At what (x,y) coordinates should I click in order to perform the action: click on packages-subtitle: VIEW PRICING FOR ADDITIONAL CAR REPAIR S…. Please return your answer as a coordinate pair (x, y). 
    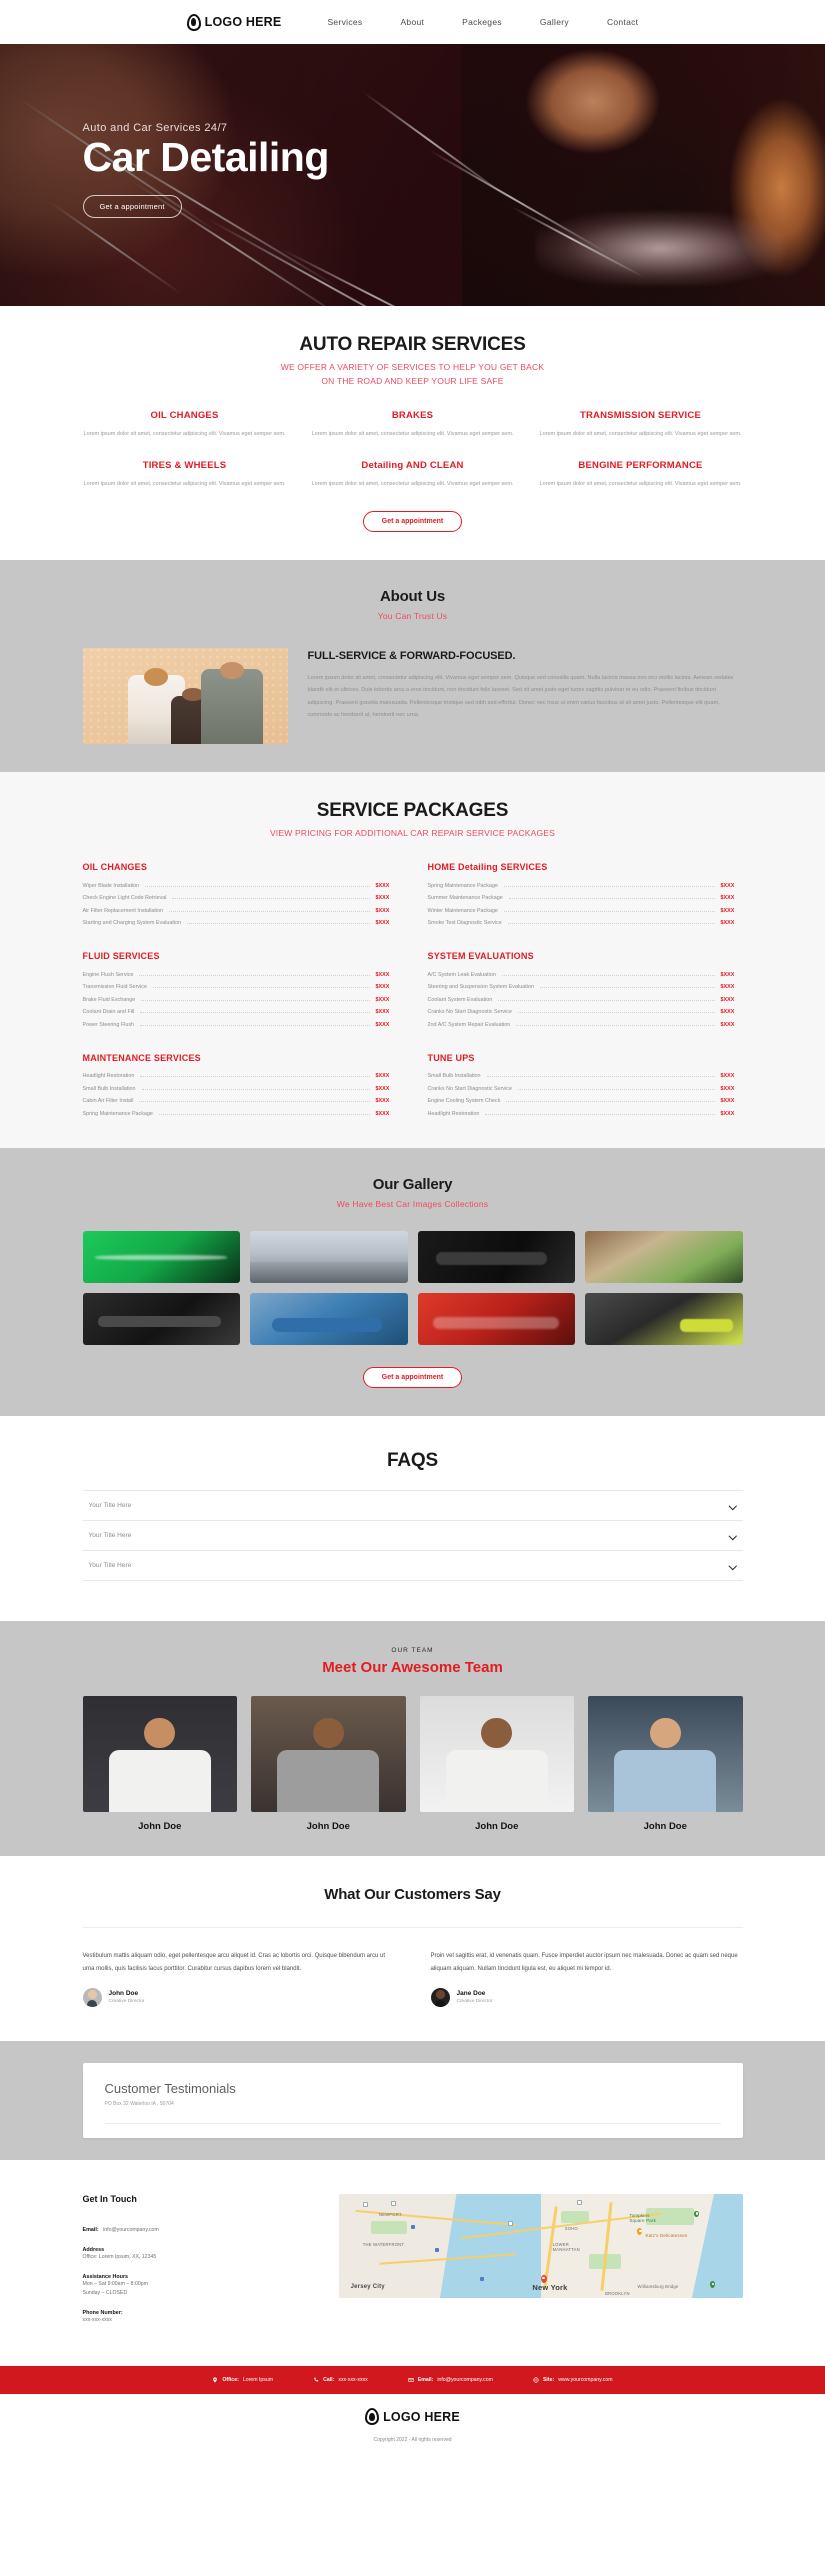
    Looking at the image, I should click on (412, 832).